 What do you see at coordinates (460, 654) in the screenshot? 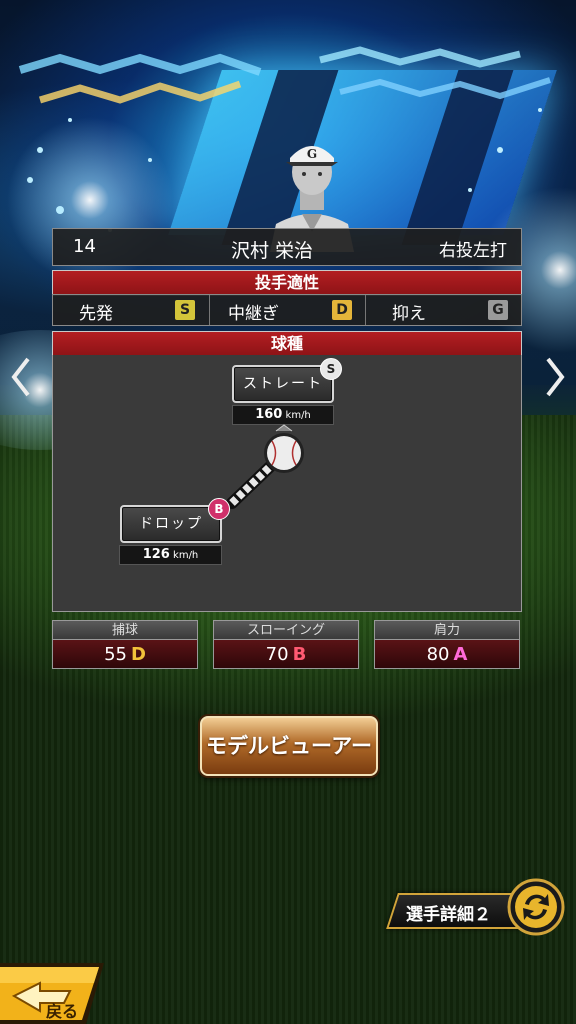
I see `stat-grade: A` at bounding box center [460, 654].